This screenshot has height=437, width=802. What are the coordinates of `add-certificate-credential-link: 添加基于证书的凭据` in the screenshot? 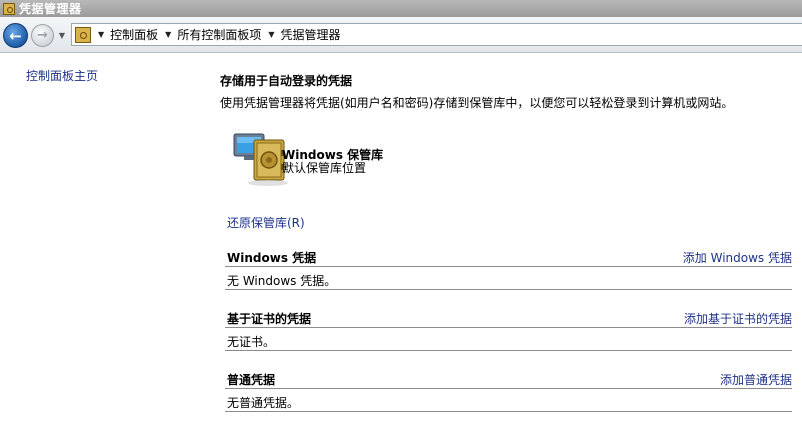 It's located at (738, 318).